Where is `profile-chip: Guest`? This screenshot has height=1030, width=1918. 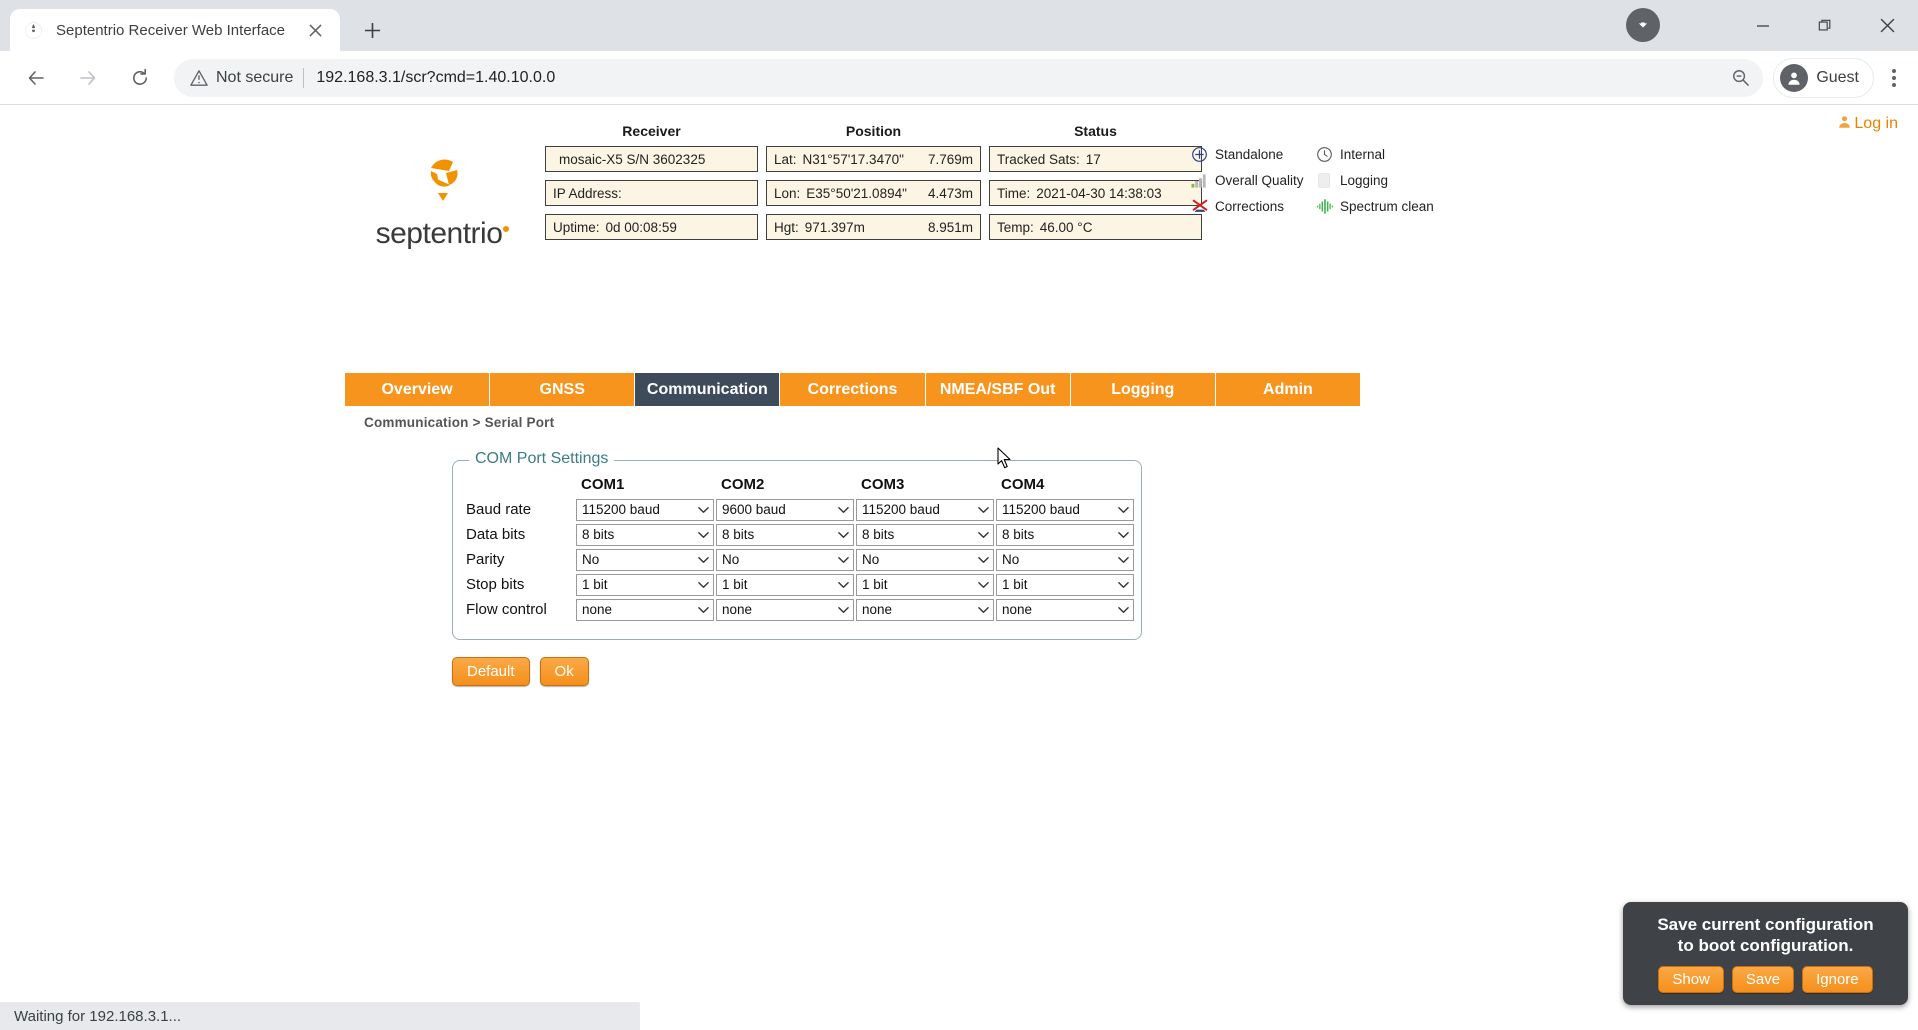 profile-chip: Guest is located at coordinates (1823, 77).